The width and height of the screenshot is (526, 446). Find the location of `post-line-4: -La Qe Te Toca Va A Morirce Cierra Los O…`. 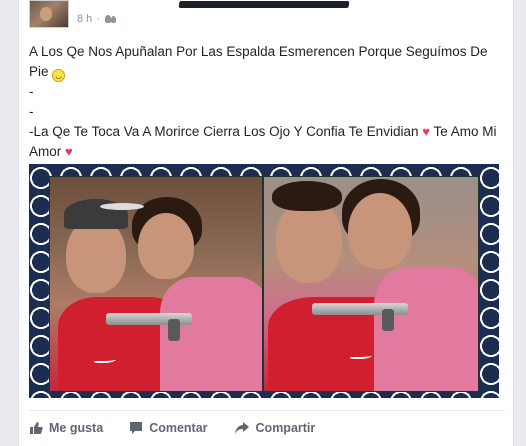

post-line-4: -La Qe Te Toca Va A Morirce Cierra Los O… is located at coordinates (267, 142).